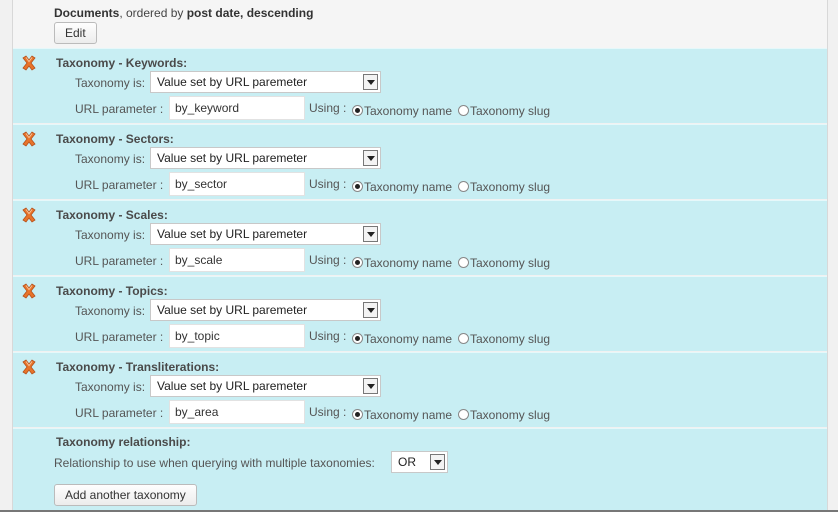 This screenshot has height=512, width=838. Describe the element at coordinates (112, 291) in the screenshot. I see `taxonomy-title: Taxonomy - Topics:` at that location.